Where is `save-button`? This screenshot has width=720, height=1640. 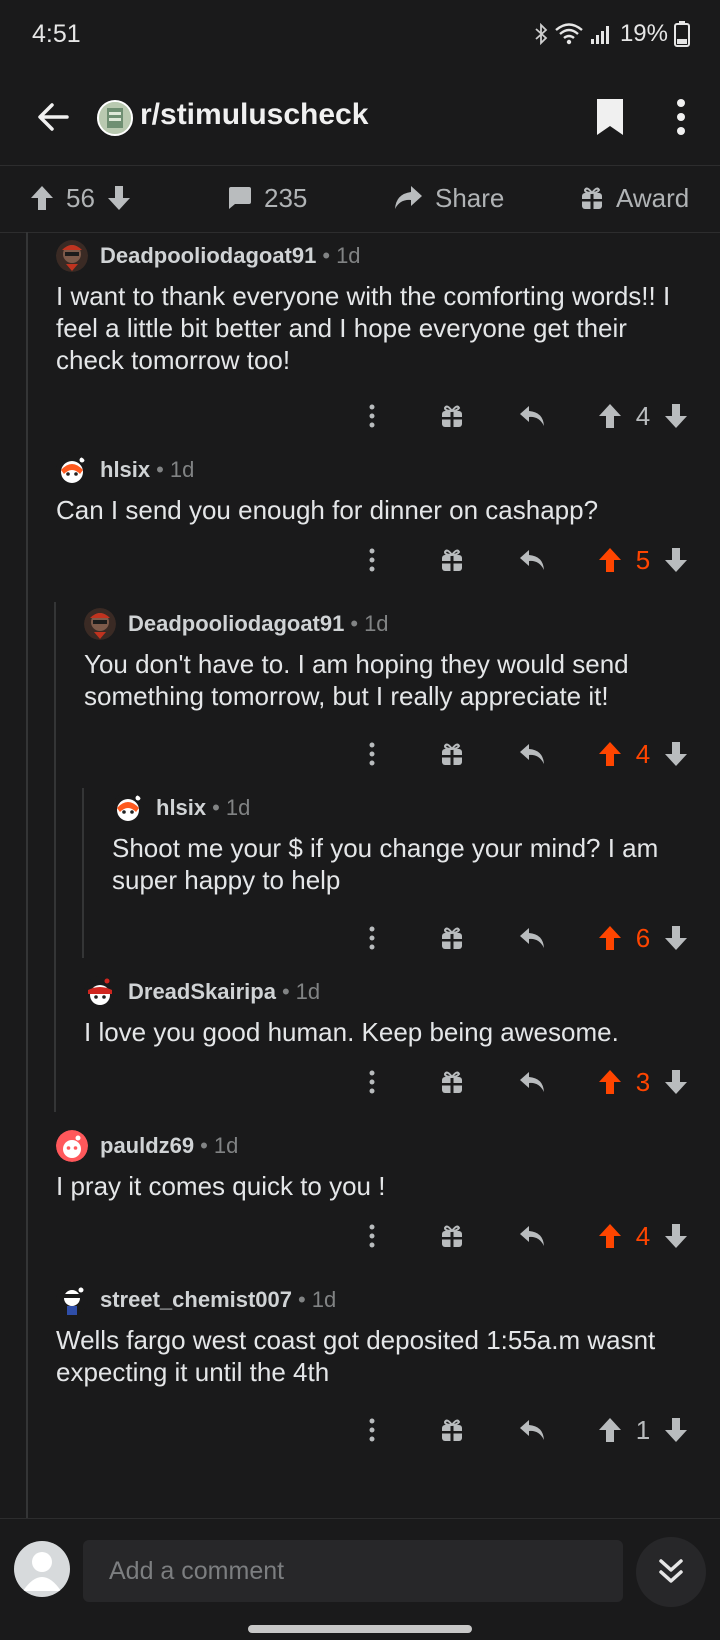 save-button is located at coordinates (610, 117).